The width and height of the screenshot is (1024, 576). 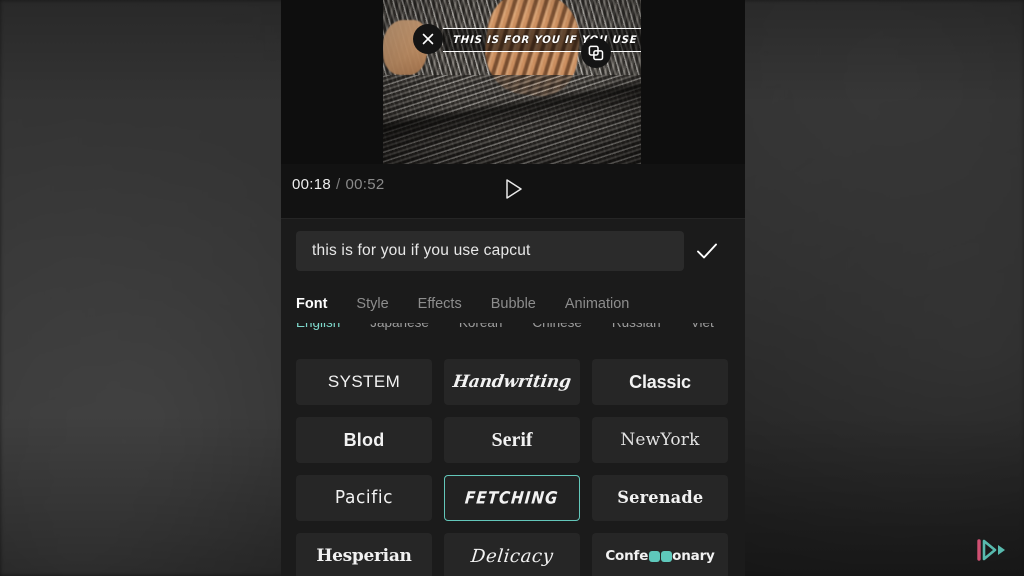 I want to click on font-tile-classic: Classic, so click(x=660, y=382).